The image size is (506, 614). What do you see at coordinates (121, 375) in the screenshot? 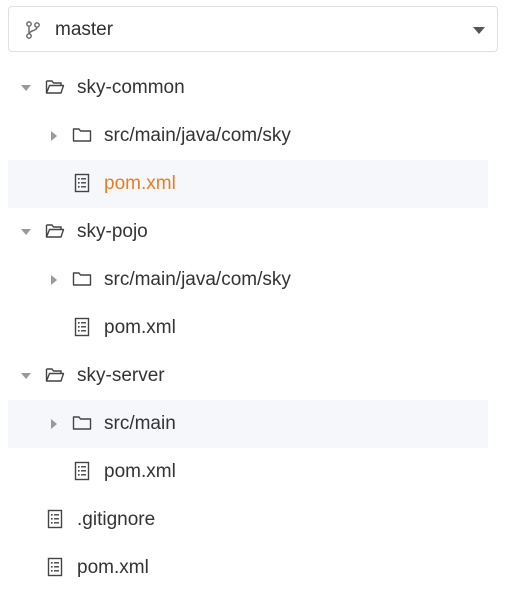
I see `tree-node-label: sky-server` at bounding box center [121, 375].